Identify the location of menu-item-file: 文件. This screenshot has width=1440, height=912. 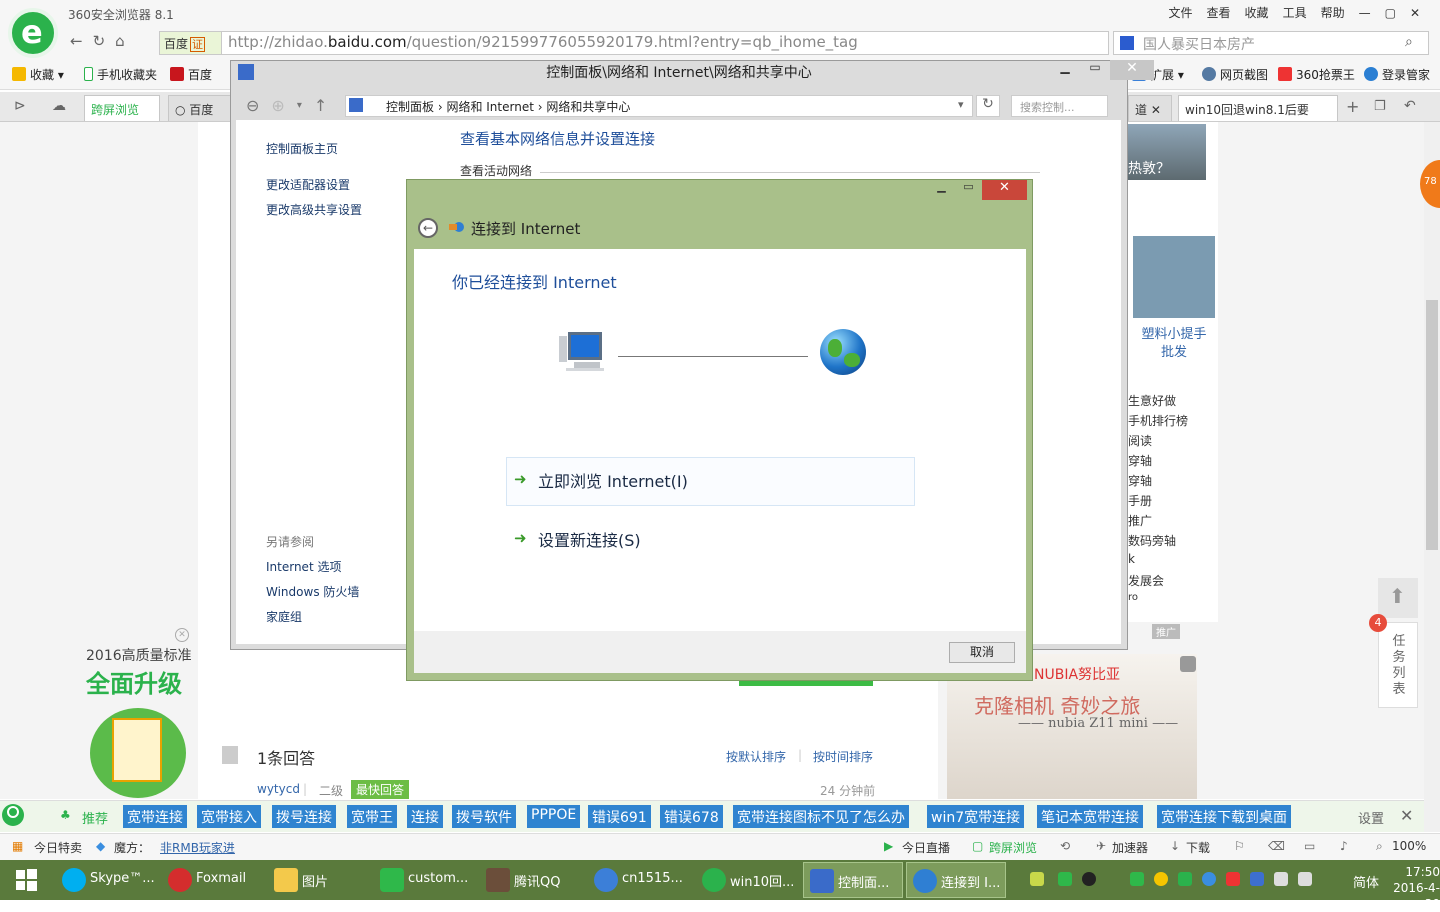
(1181, 12).